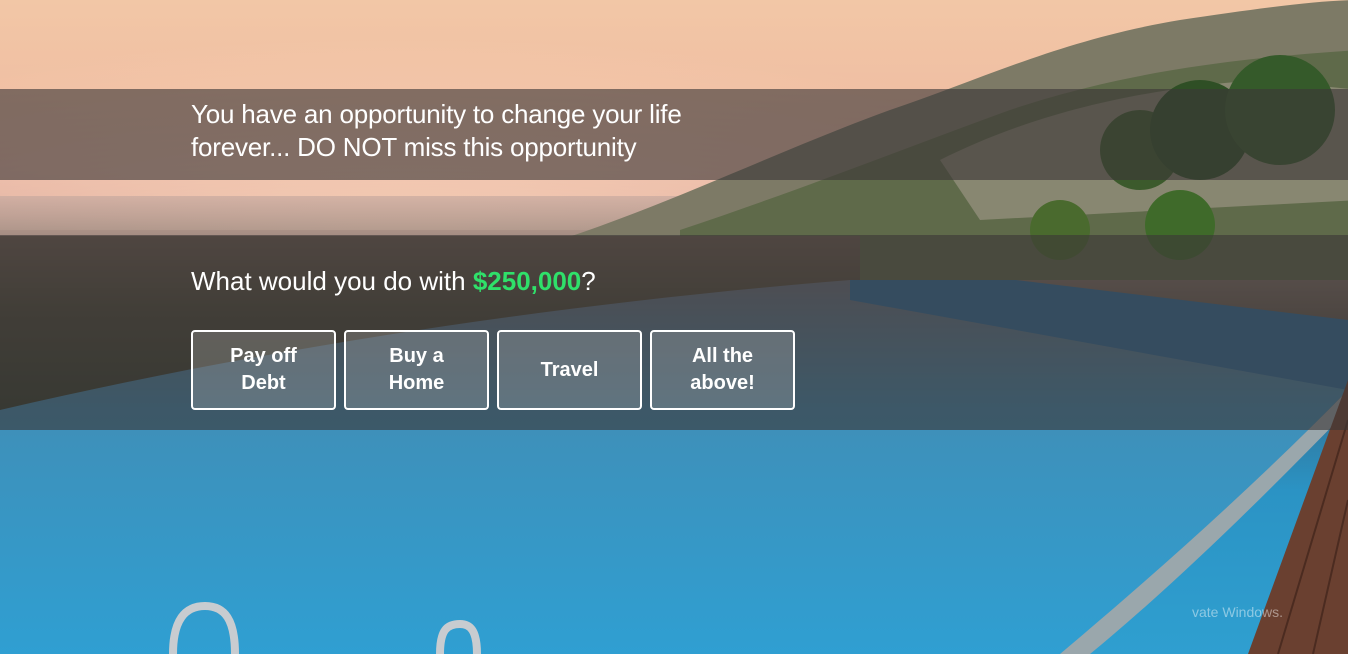 The image size is (1348, 654). Describe the element at coordinates (416, 370) in the screenshot. I see `option-buy-a-home-button: Buy a Home` at that location.